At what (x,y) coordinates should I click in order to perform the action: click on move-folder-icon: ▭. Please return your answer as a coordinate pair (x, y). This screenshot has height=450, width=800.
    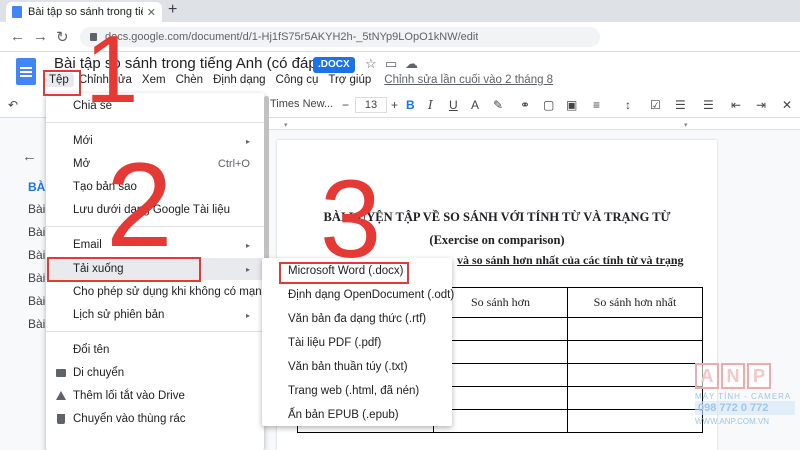
    Looking at the image, I should click on (391, 64).